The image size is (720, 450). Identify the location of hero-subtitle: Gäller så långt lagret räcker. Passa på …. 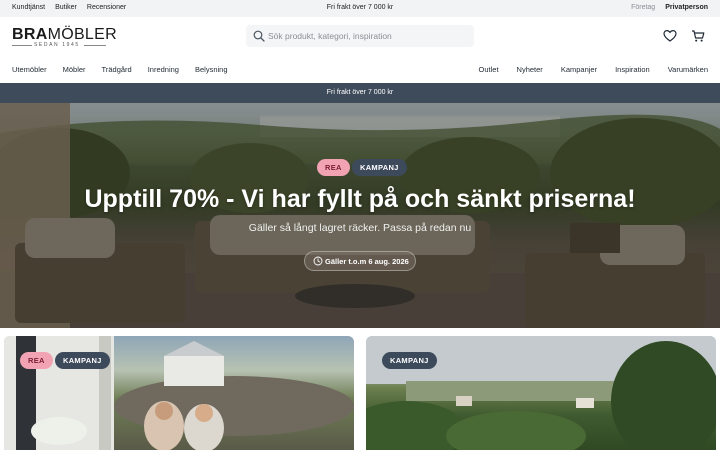
(360, 228).